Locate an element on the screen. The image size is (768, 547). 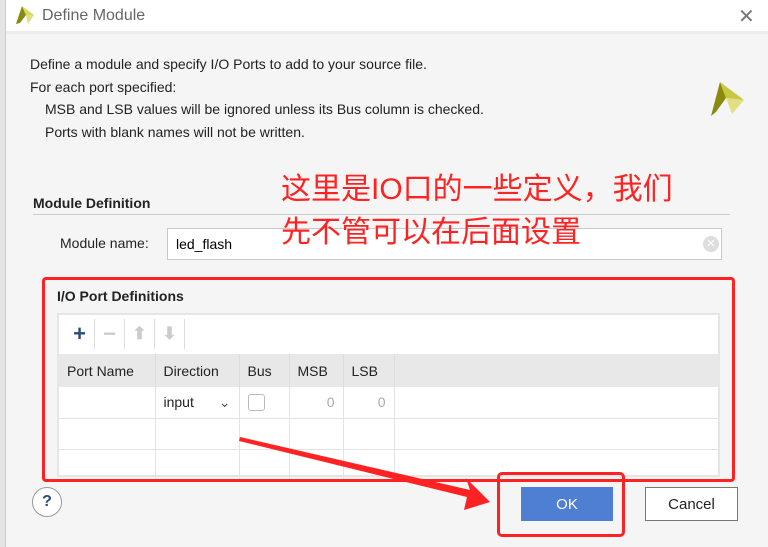
module-definition-heading: Module Definition is located at coordinates (92, 203).